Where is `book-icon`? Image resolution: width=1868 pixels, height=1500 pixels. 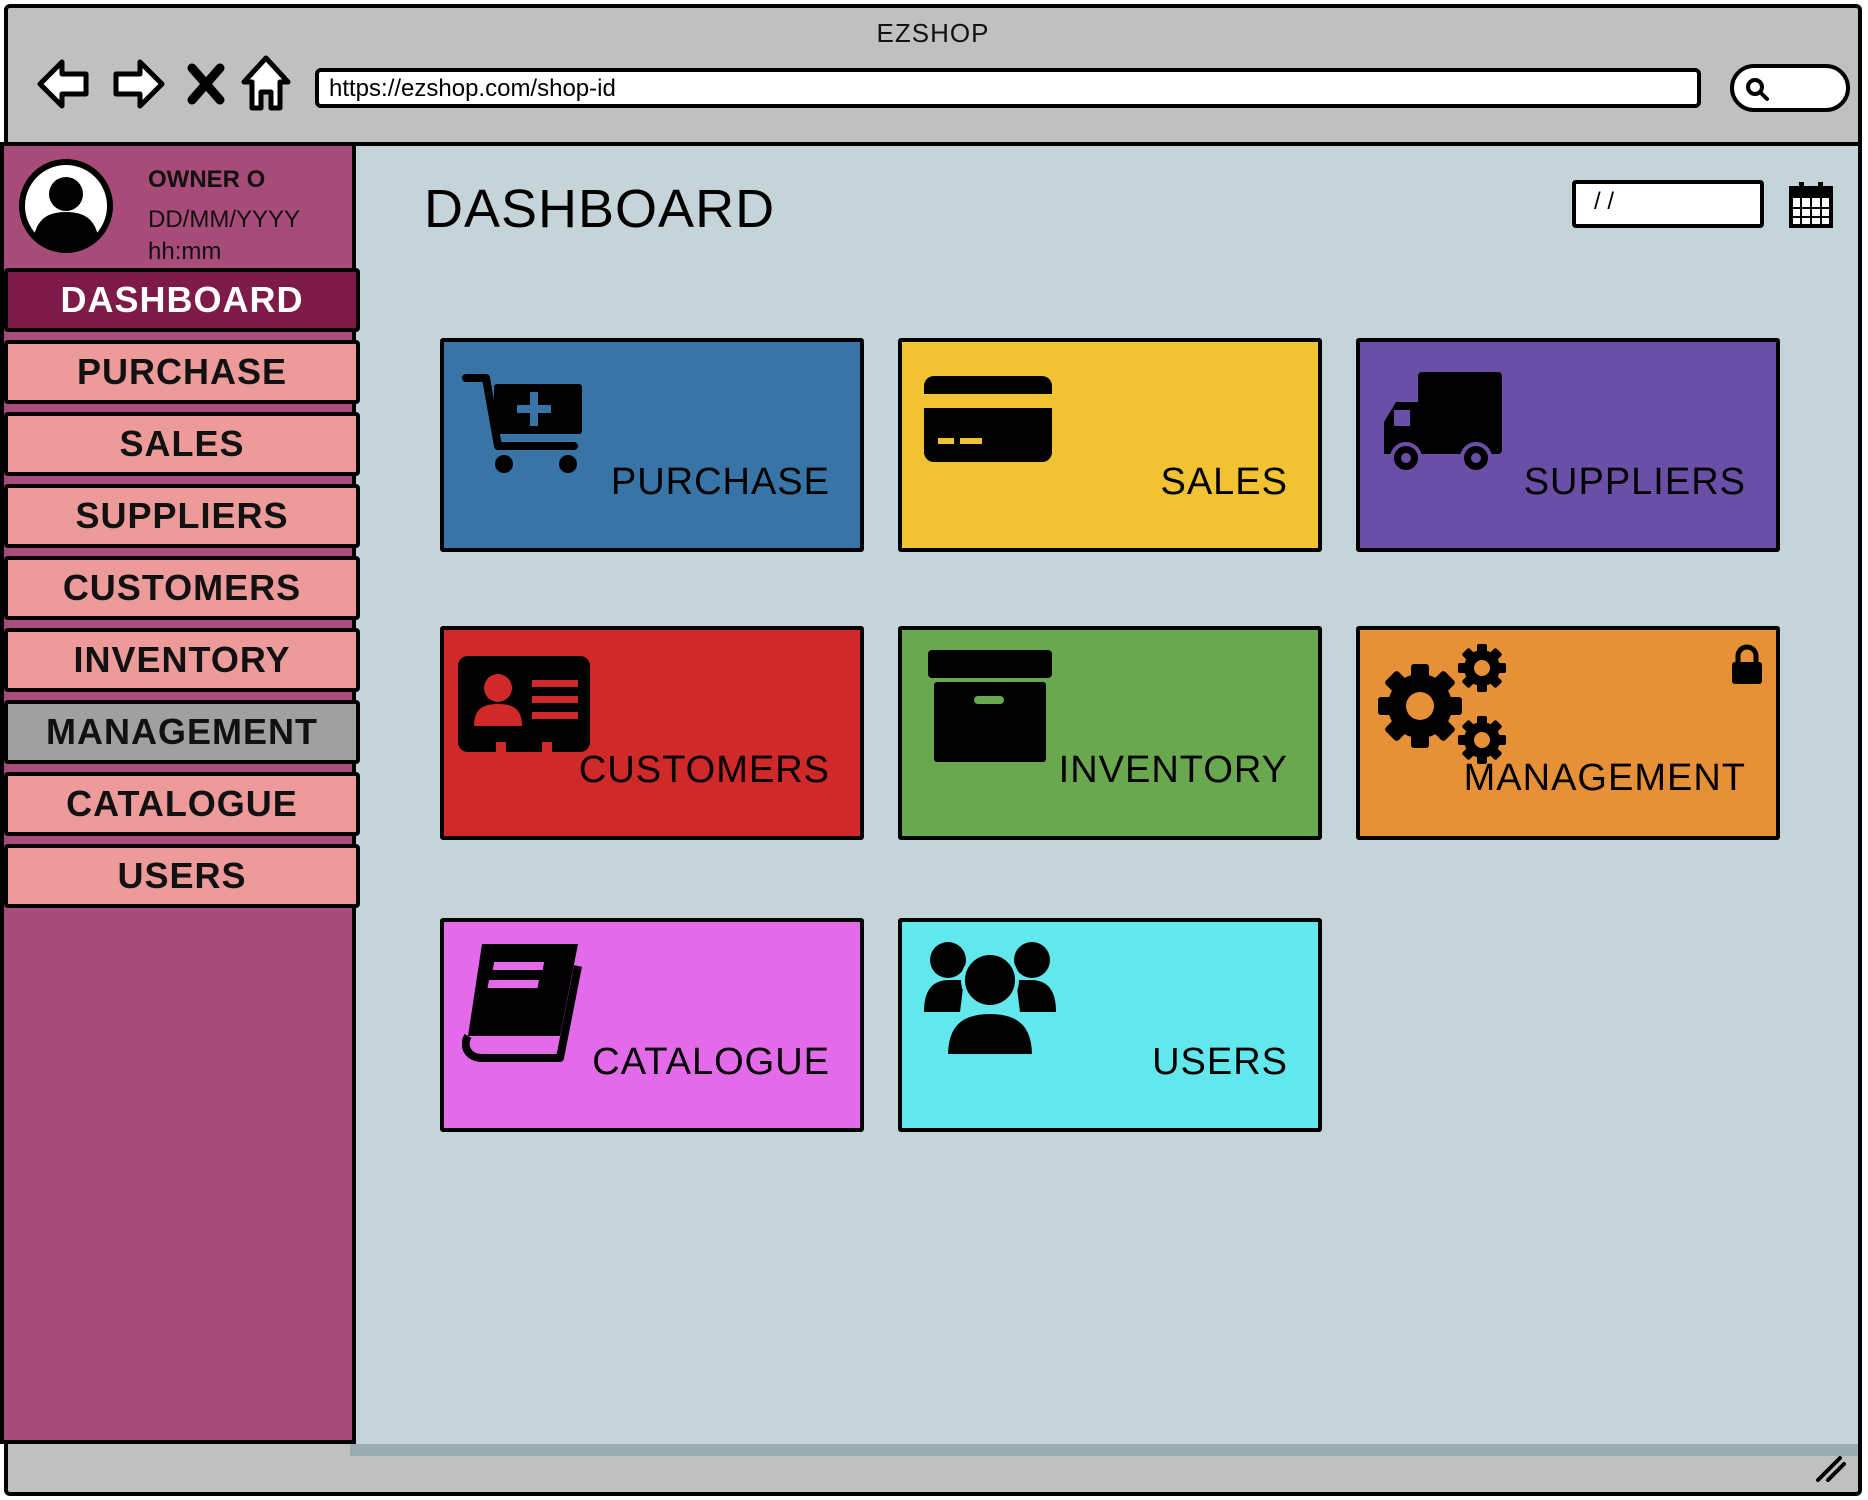
book-icon is located at coordinates (522, 1003).